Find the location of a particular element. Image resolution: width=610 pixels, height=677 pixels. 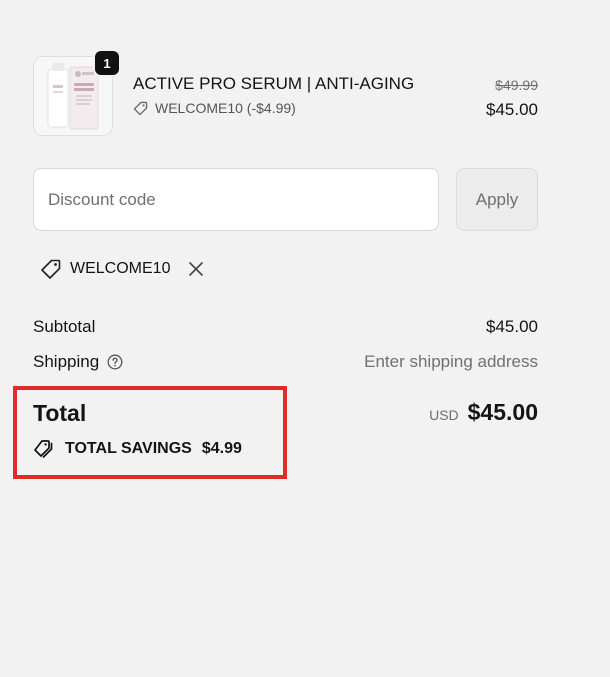

question-circle-icon is located at coordinates (115, 362).